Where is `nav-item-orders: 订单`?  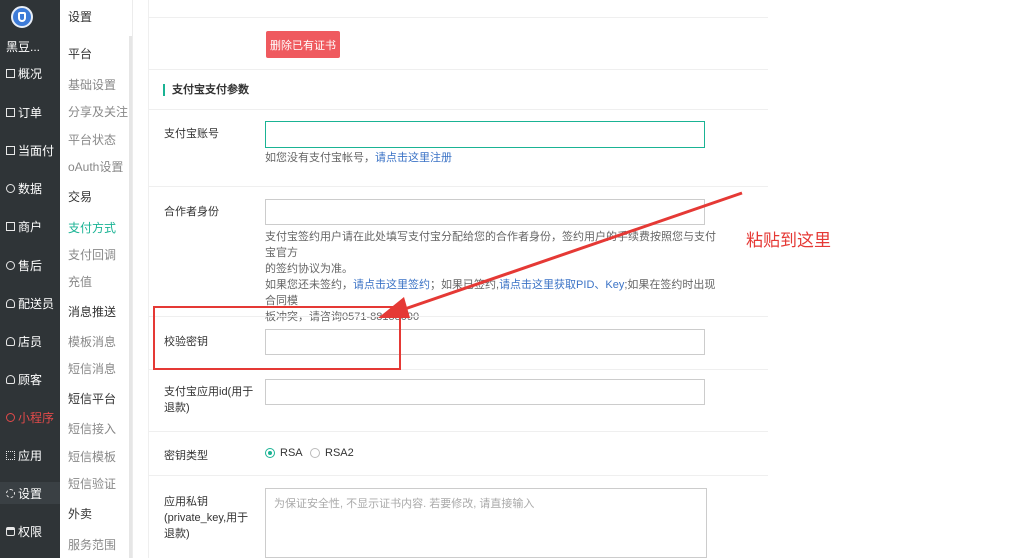
nav-item-orders: 订单 is located at coordinates (30, 112).